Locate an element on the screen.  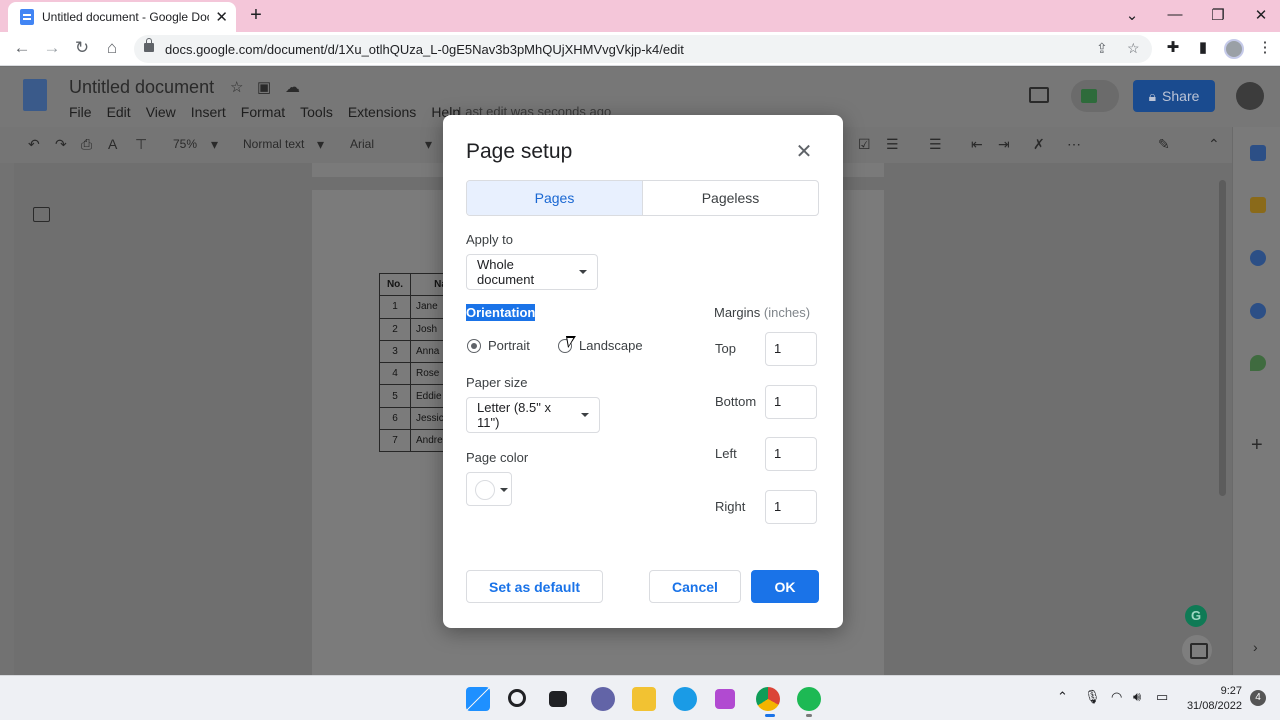
grammarly-icon: G is located at coordinates (1196, 616).